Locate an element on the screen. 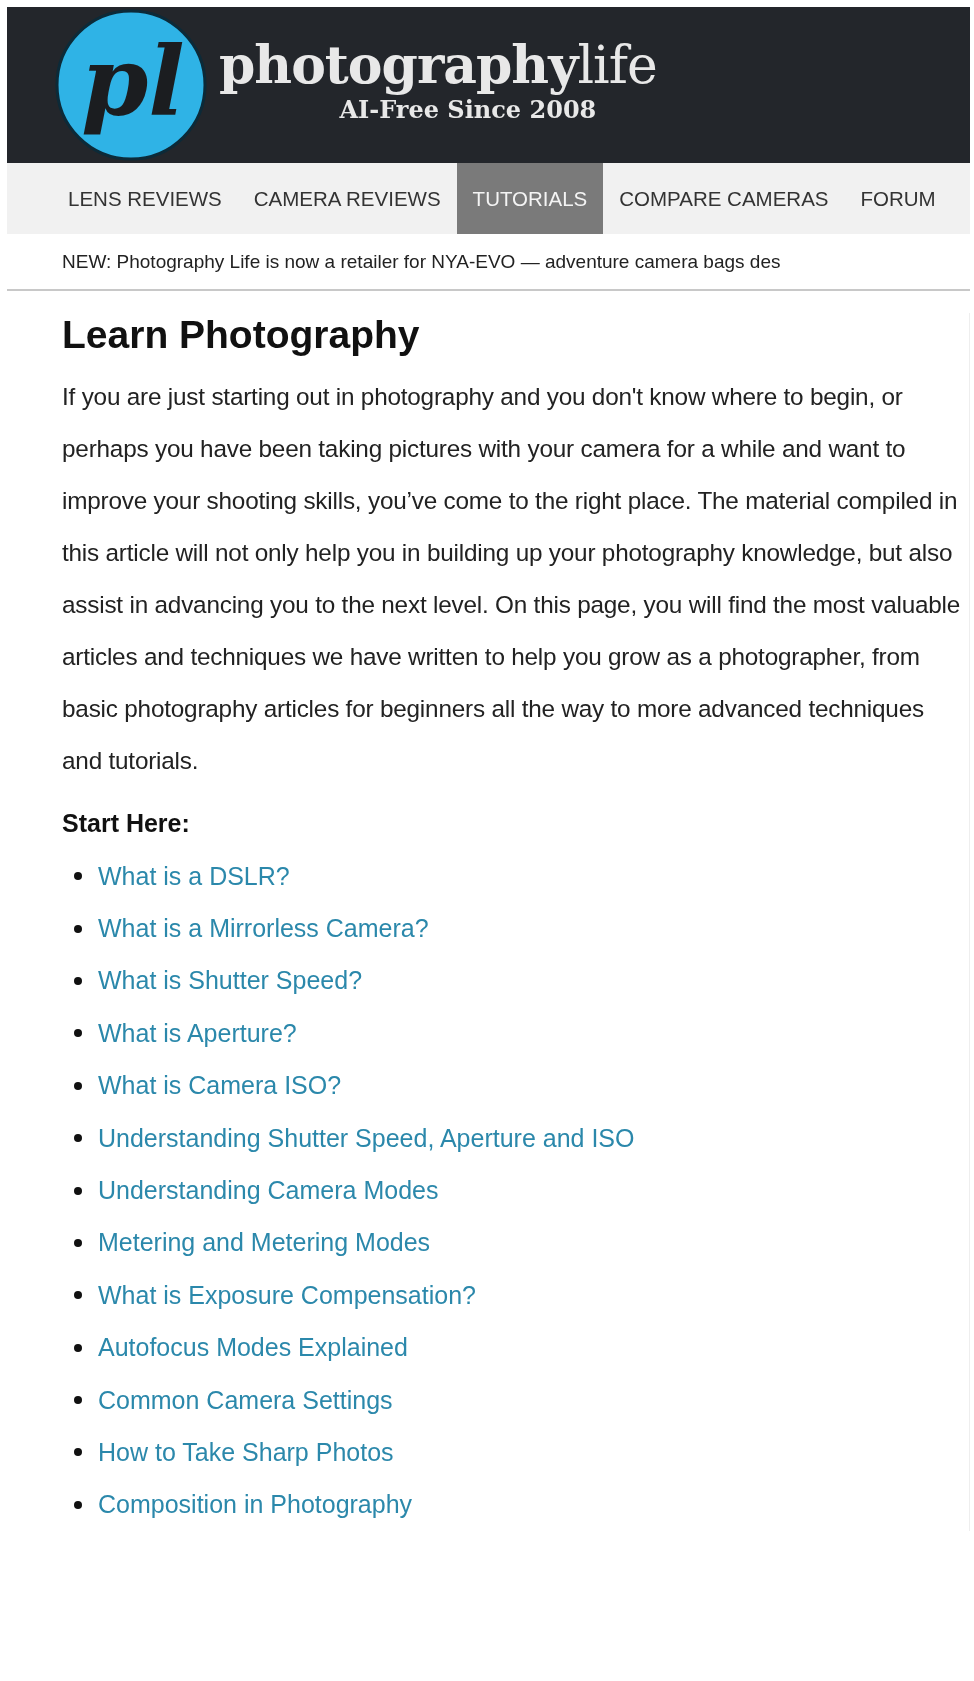 The width and height of the screenshot is (974, 1681). nav-tab: CAMERA REVIEWS is located at coordinates (347, 198).